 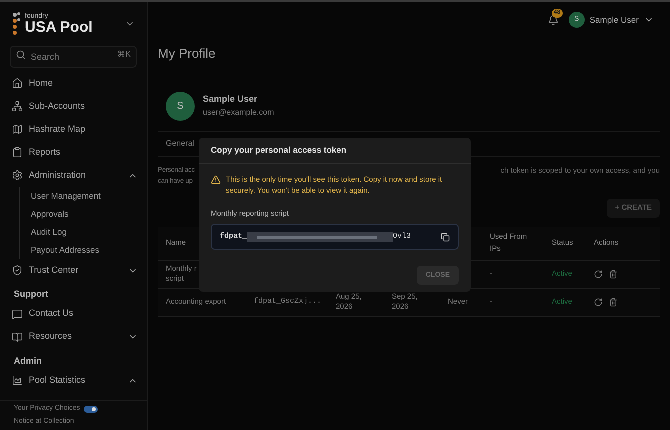 I want to click on tab: General, so click(x=180, y=144).